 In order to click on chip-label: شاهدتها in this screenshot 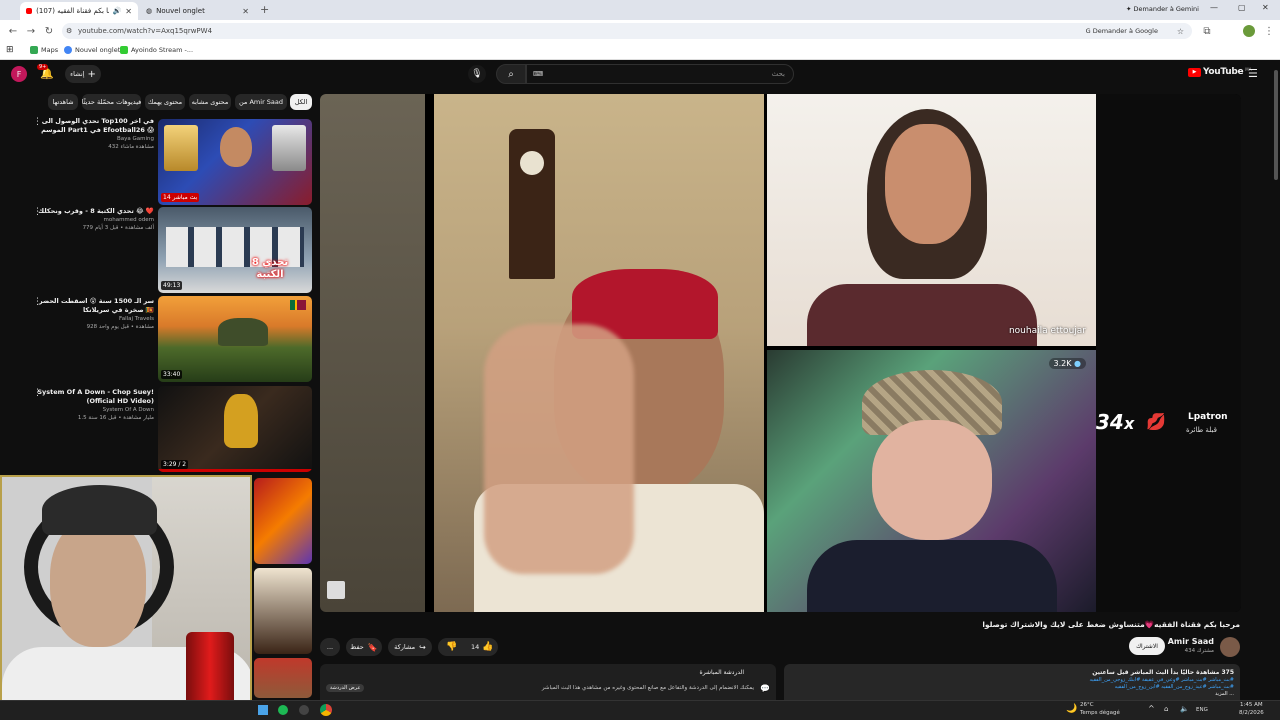, I will do `click(63, 102)`.